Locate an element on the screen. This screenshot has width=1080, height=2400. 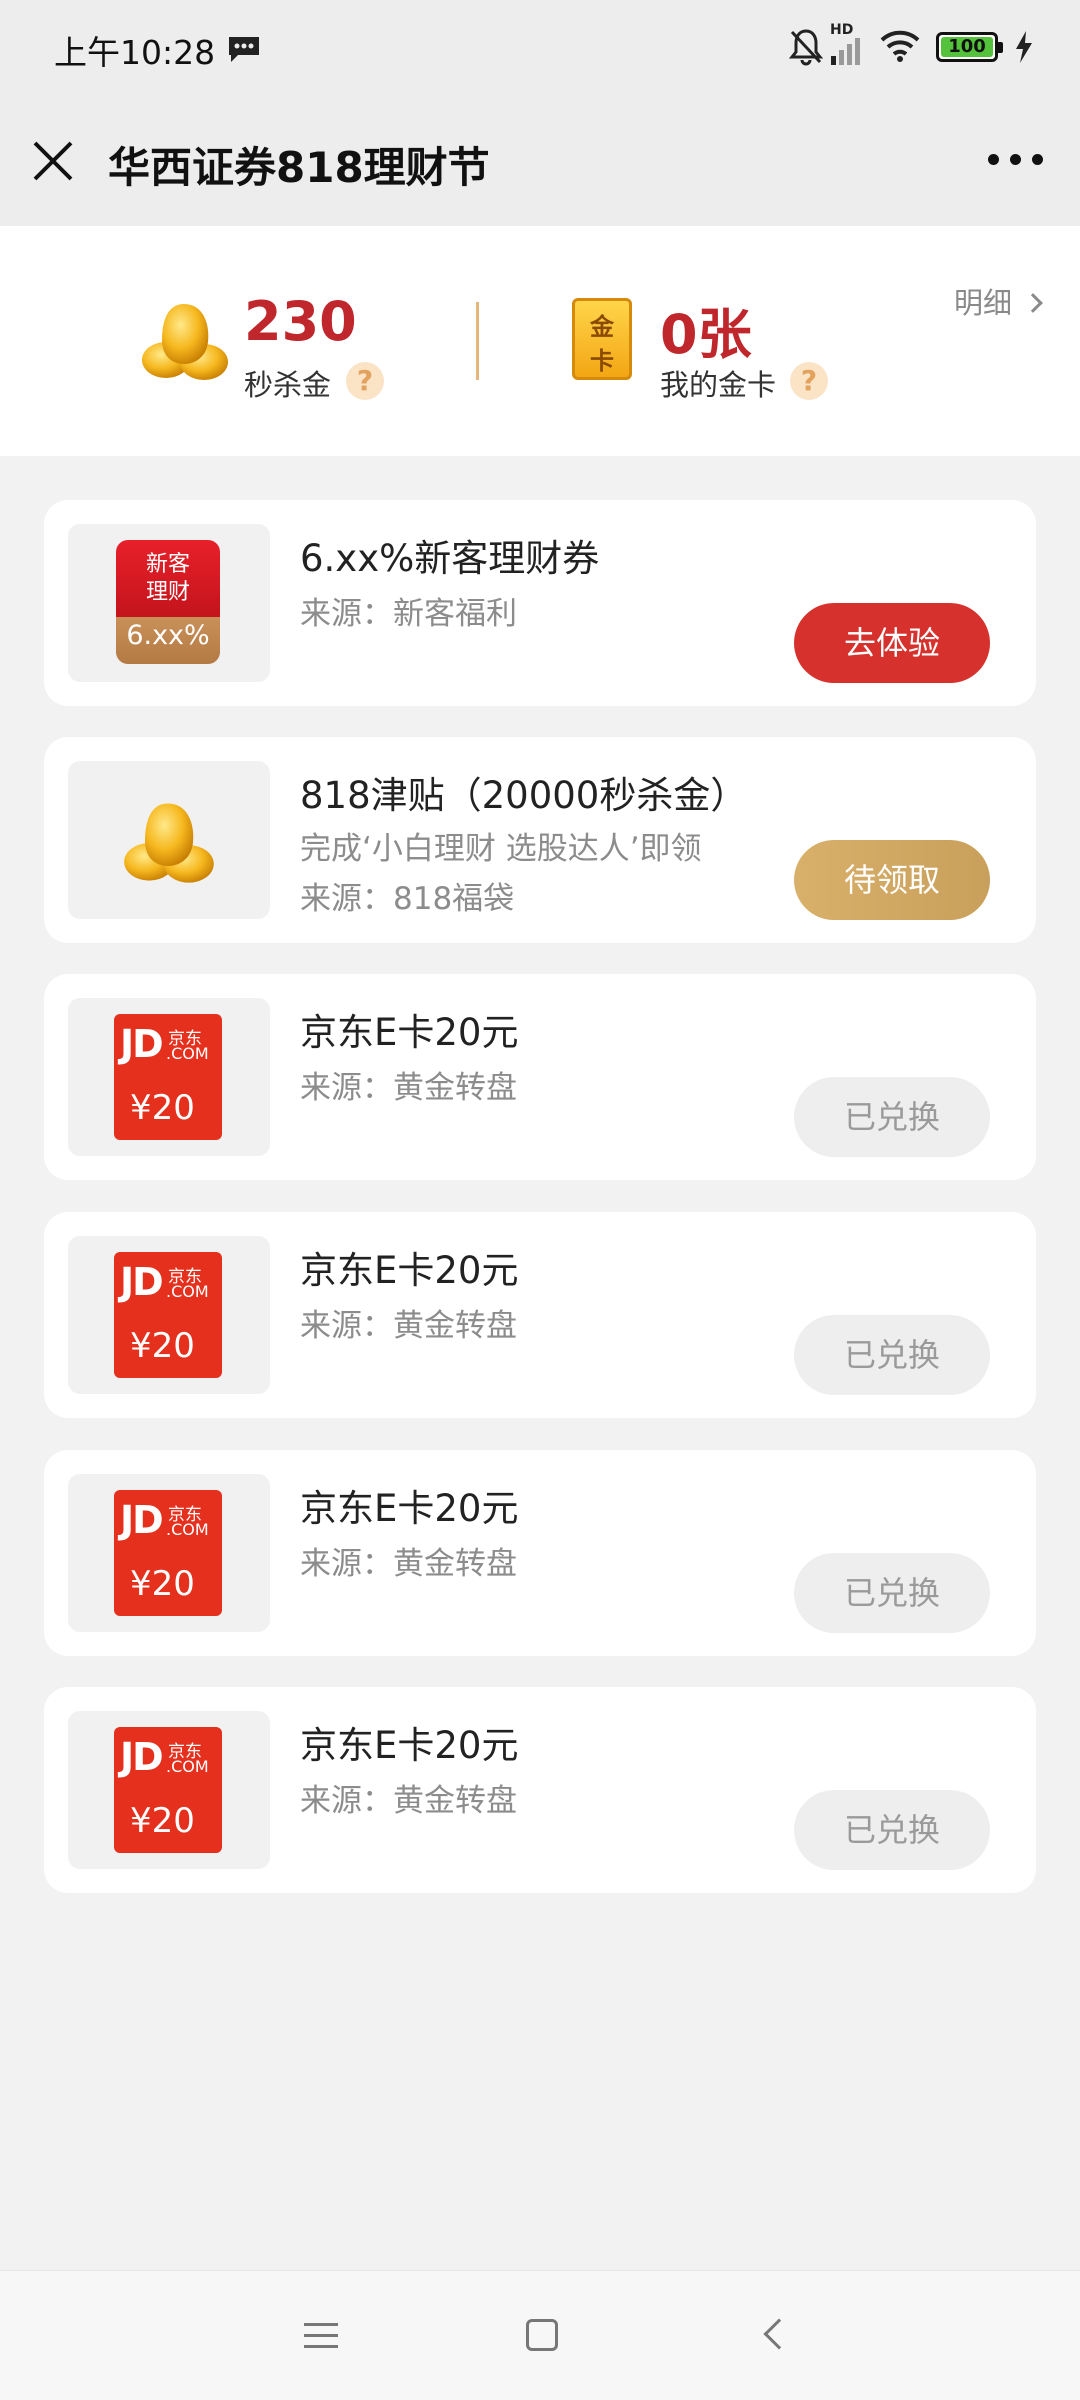
pending-claim-button: 待领取 is located at coordinates (892, 880).